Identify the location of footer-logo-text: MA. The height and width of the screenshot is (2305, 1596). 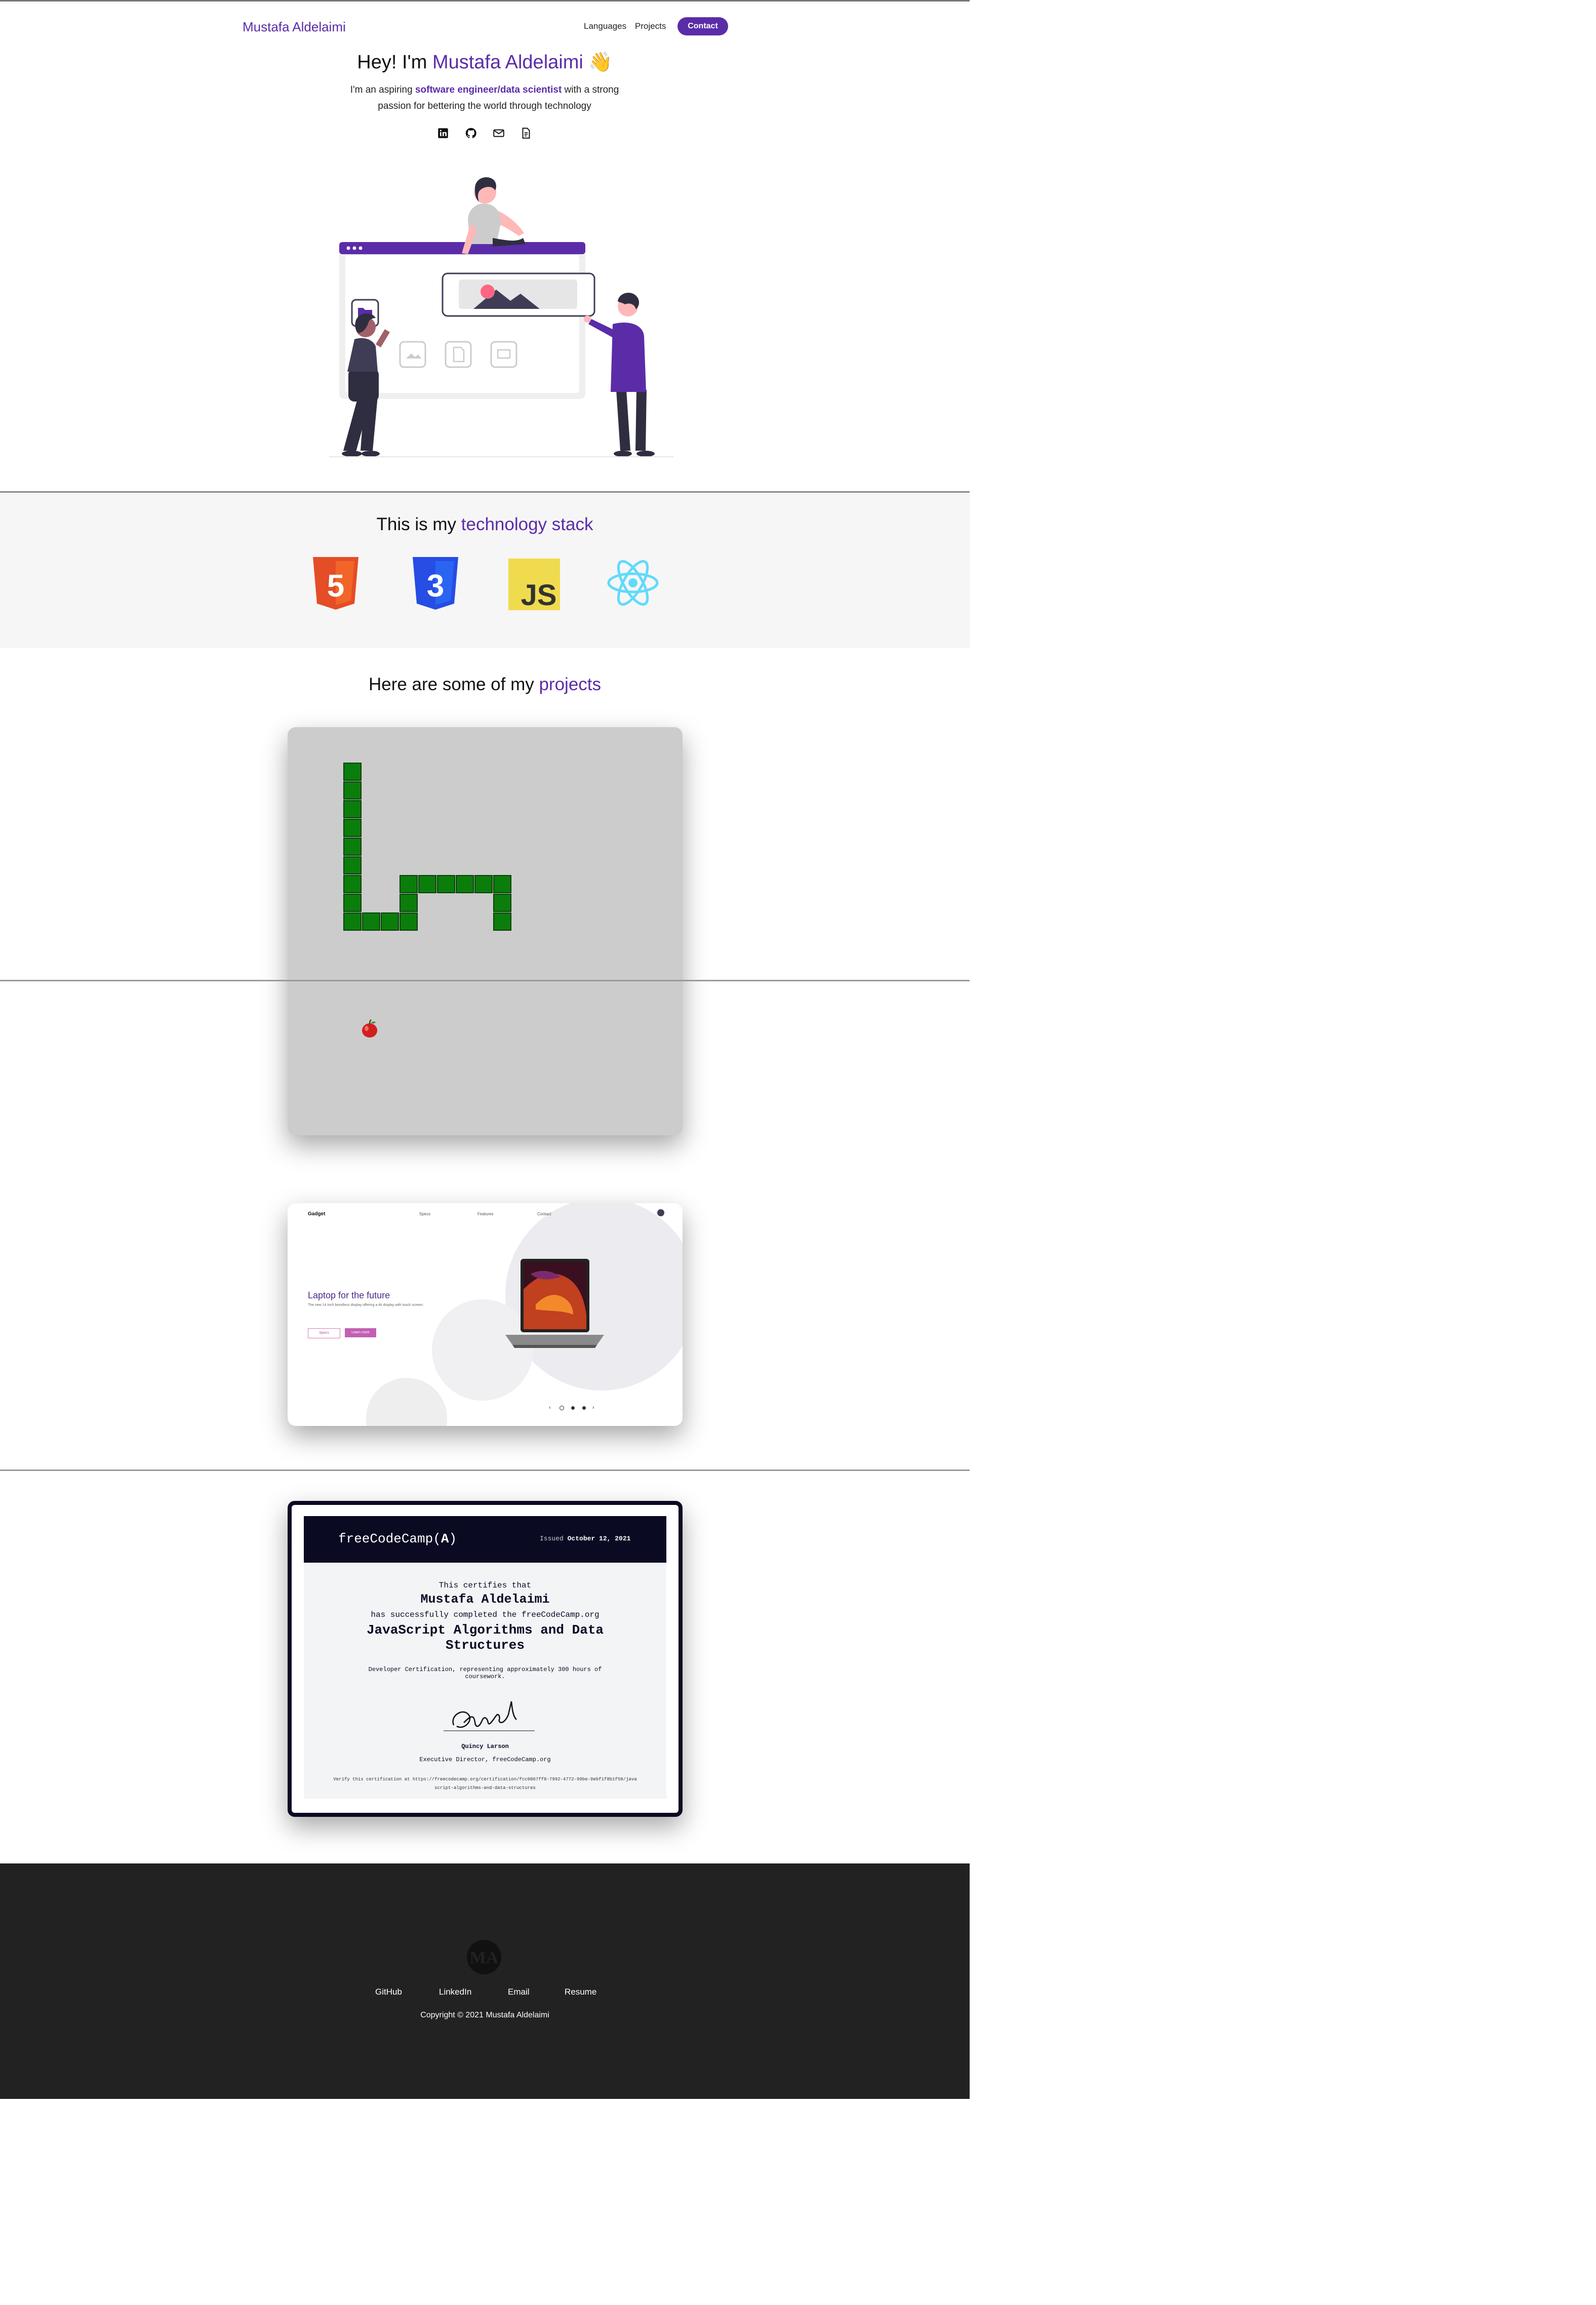
(484, 1958).